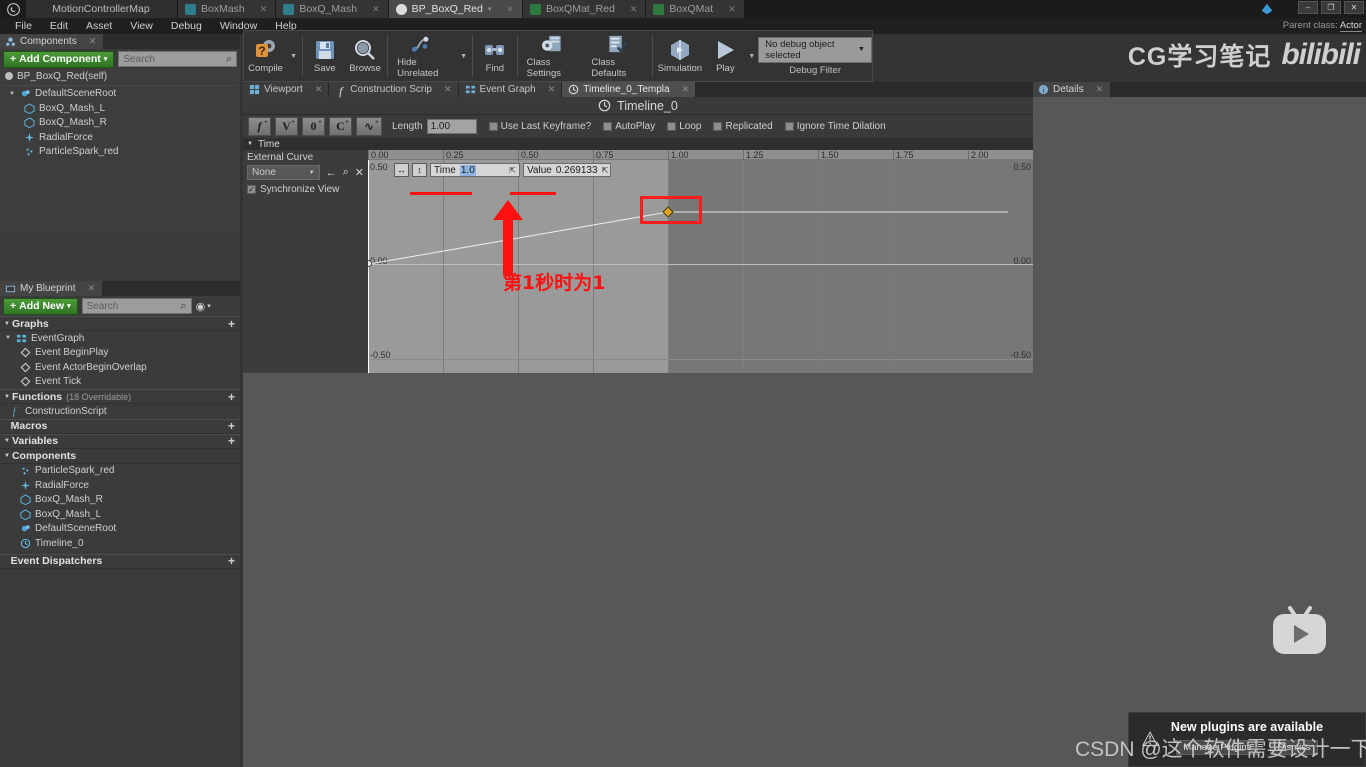 Image resolution: width=1366 pixels, height=767 pixels. I want to click on add-graph-button: +, so click(231, 324).